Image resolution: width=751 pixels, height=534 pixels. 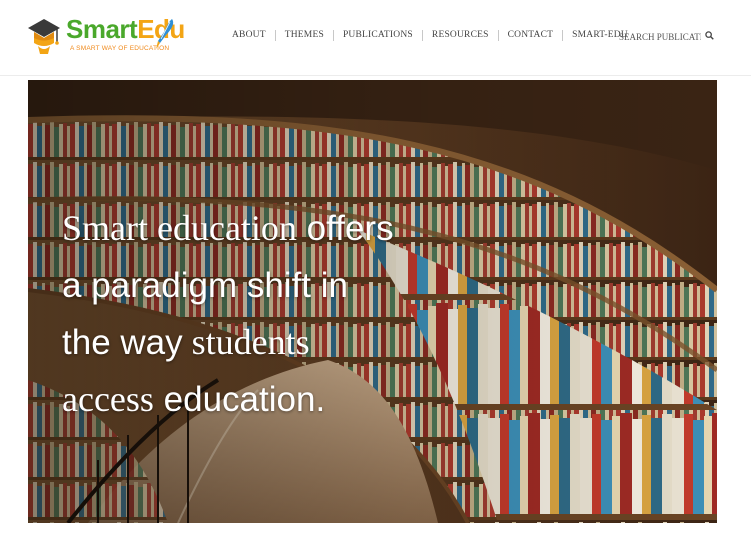 What do you see at coordinates (709, 36) in the screenshot?
I see `search-icon` at bounding box center [709, 36].